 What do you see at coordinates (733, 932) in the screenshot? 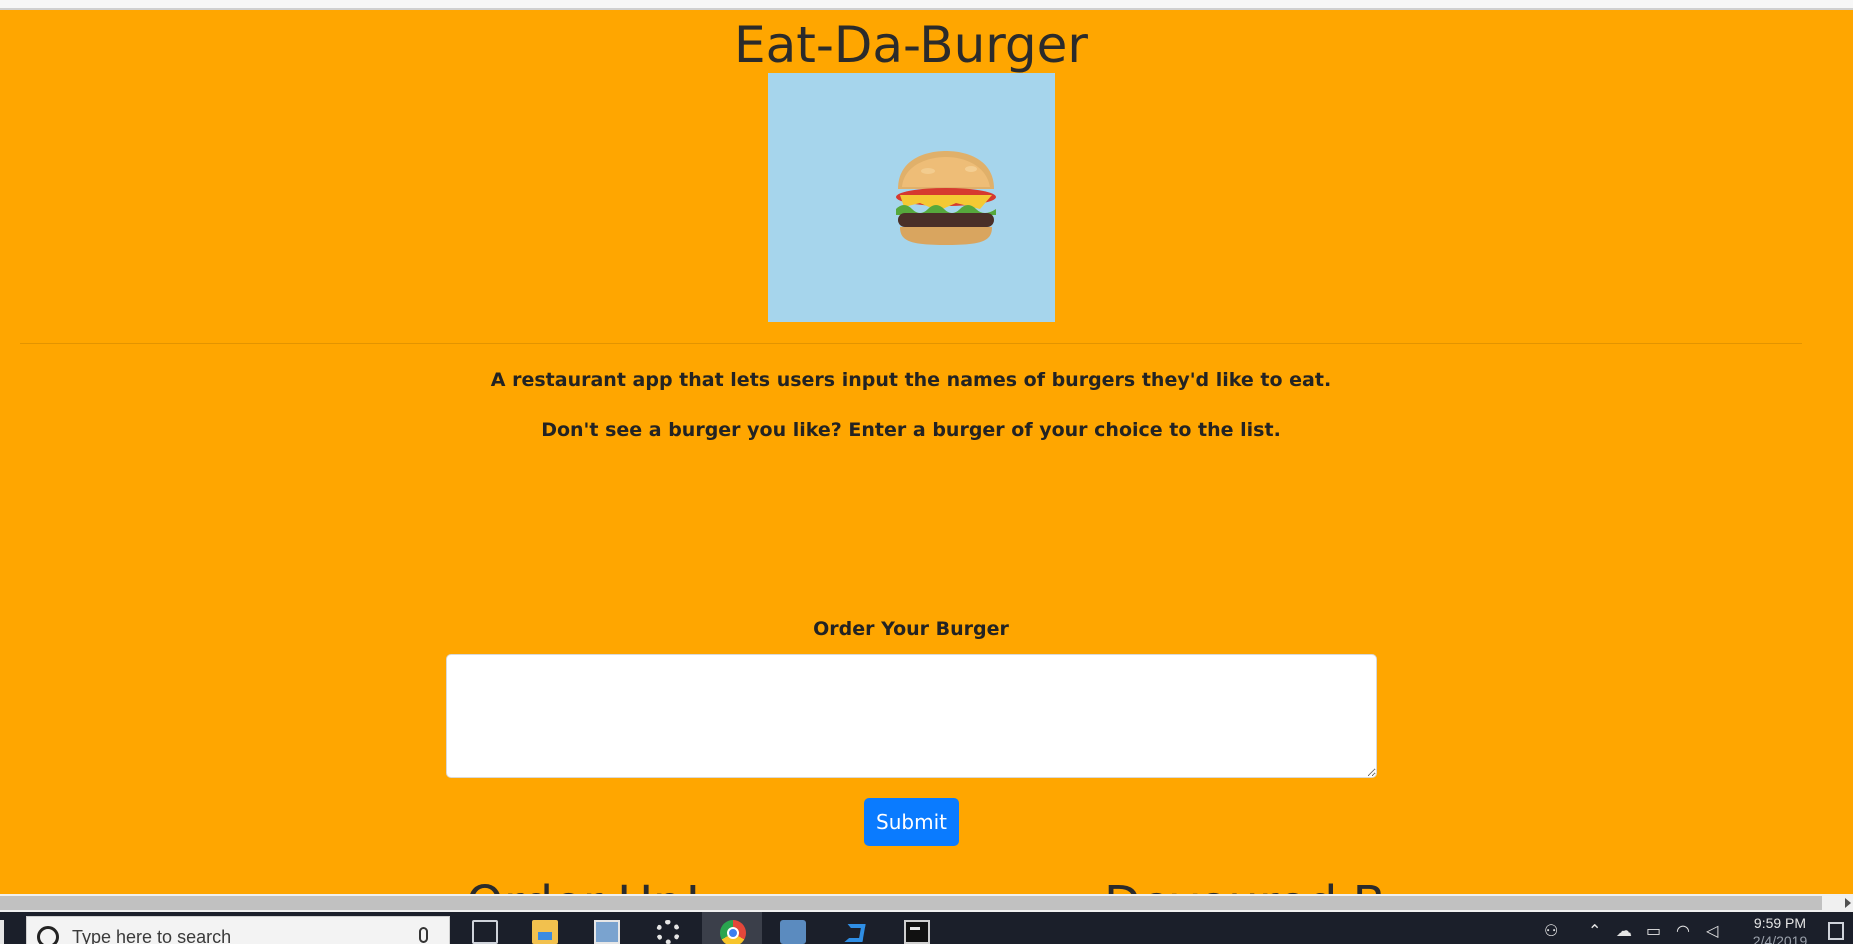
I see `chrome-icon` at bounding box center [733, 932].